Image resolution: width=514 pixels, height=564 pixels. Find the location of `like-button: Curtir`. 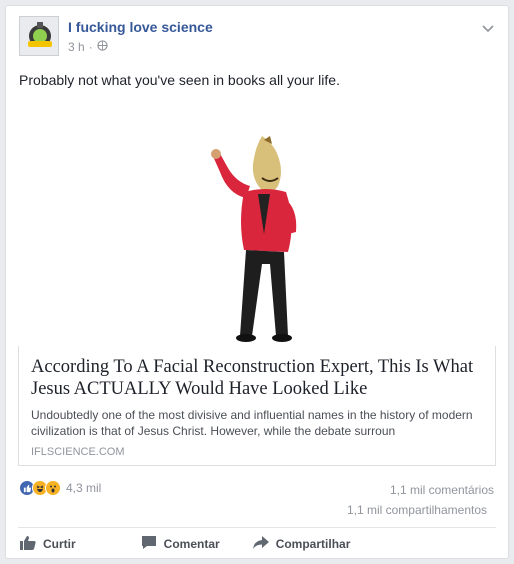

like-button: Curtir is located at coordinates (48, 544).